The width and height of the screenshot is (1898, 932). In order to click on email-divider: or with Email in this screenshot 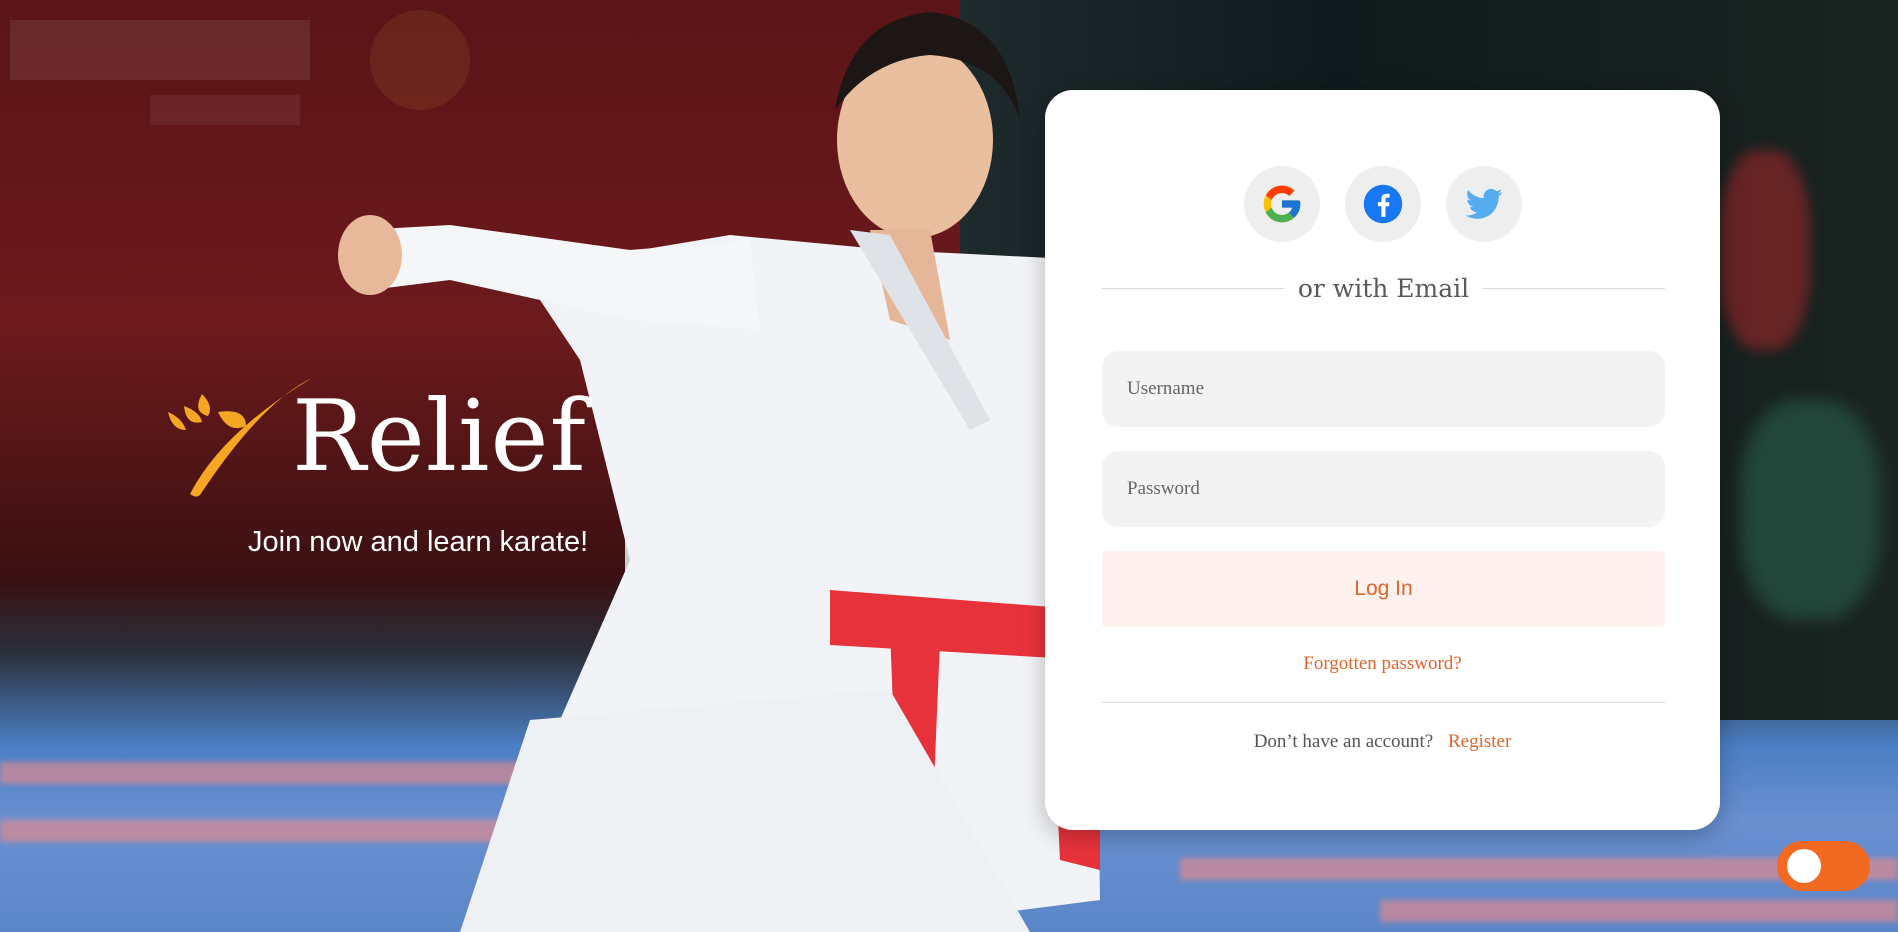, I will do `click(1384, 288)`.